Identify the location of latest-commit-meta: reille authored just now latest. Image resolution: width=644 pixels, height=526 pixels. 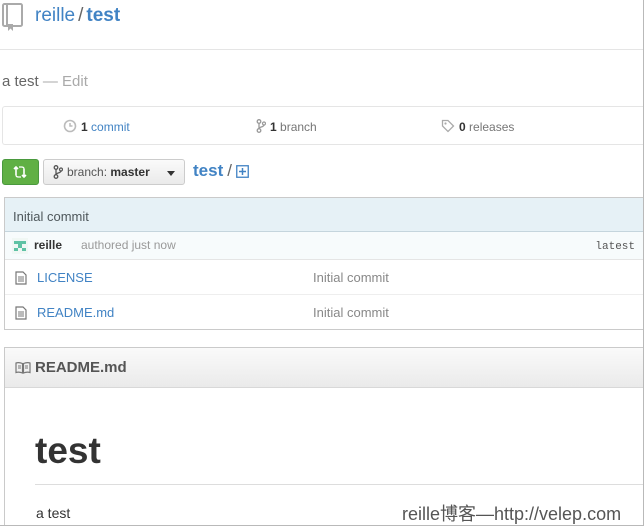
(324, 246).